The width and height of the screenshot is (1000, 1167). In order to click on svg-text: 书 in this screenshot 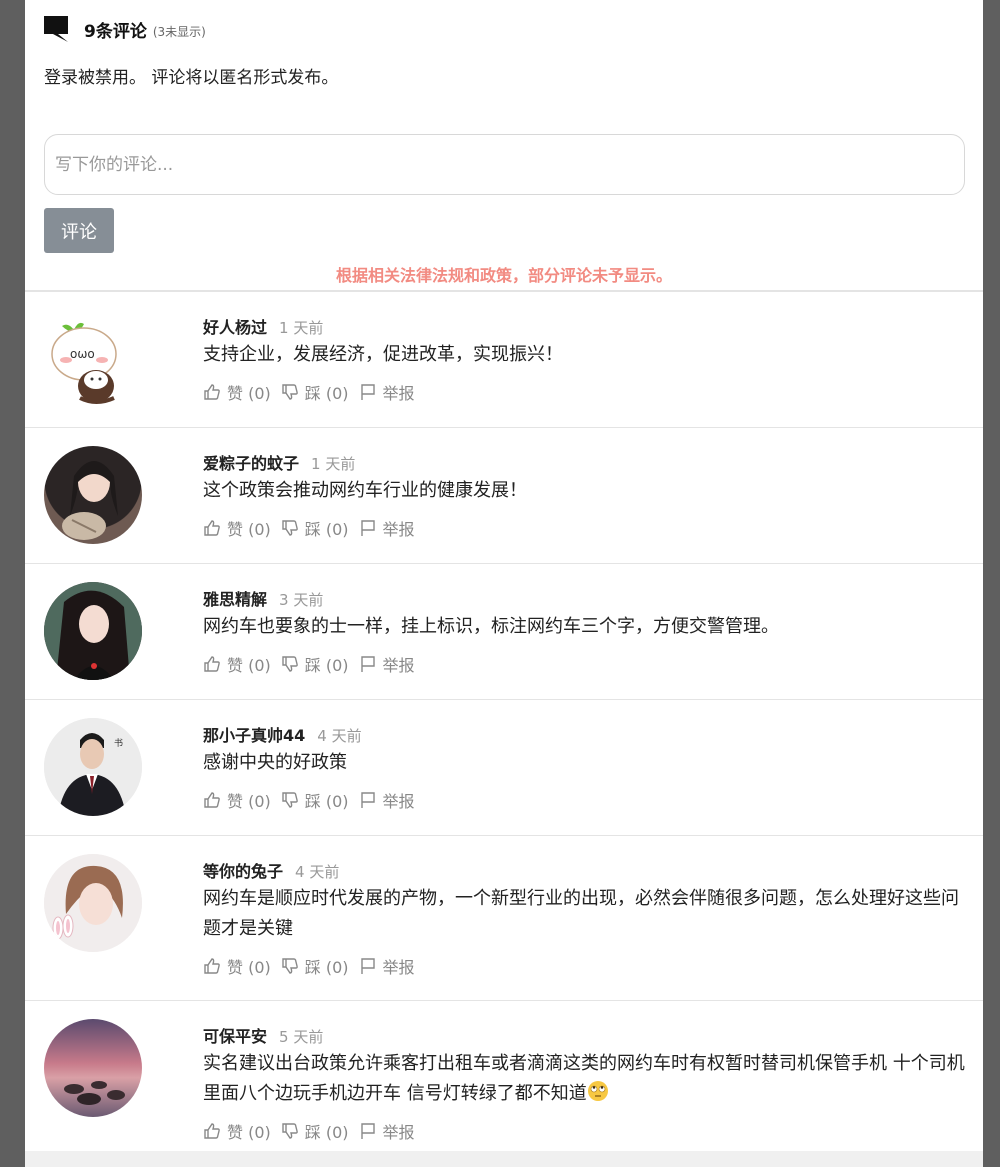, I will do `click(118, 743)`.